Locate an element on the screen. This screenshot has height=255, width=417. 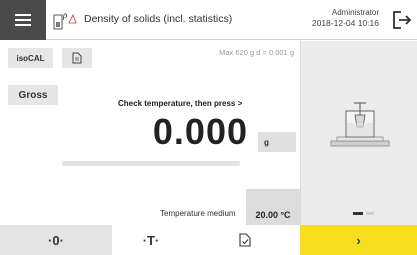
unit-button: g is located at coordinates (277, 142).